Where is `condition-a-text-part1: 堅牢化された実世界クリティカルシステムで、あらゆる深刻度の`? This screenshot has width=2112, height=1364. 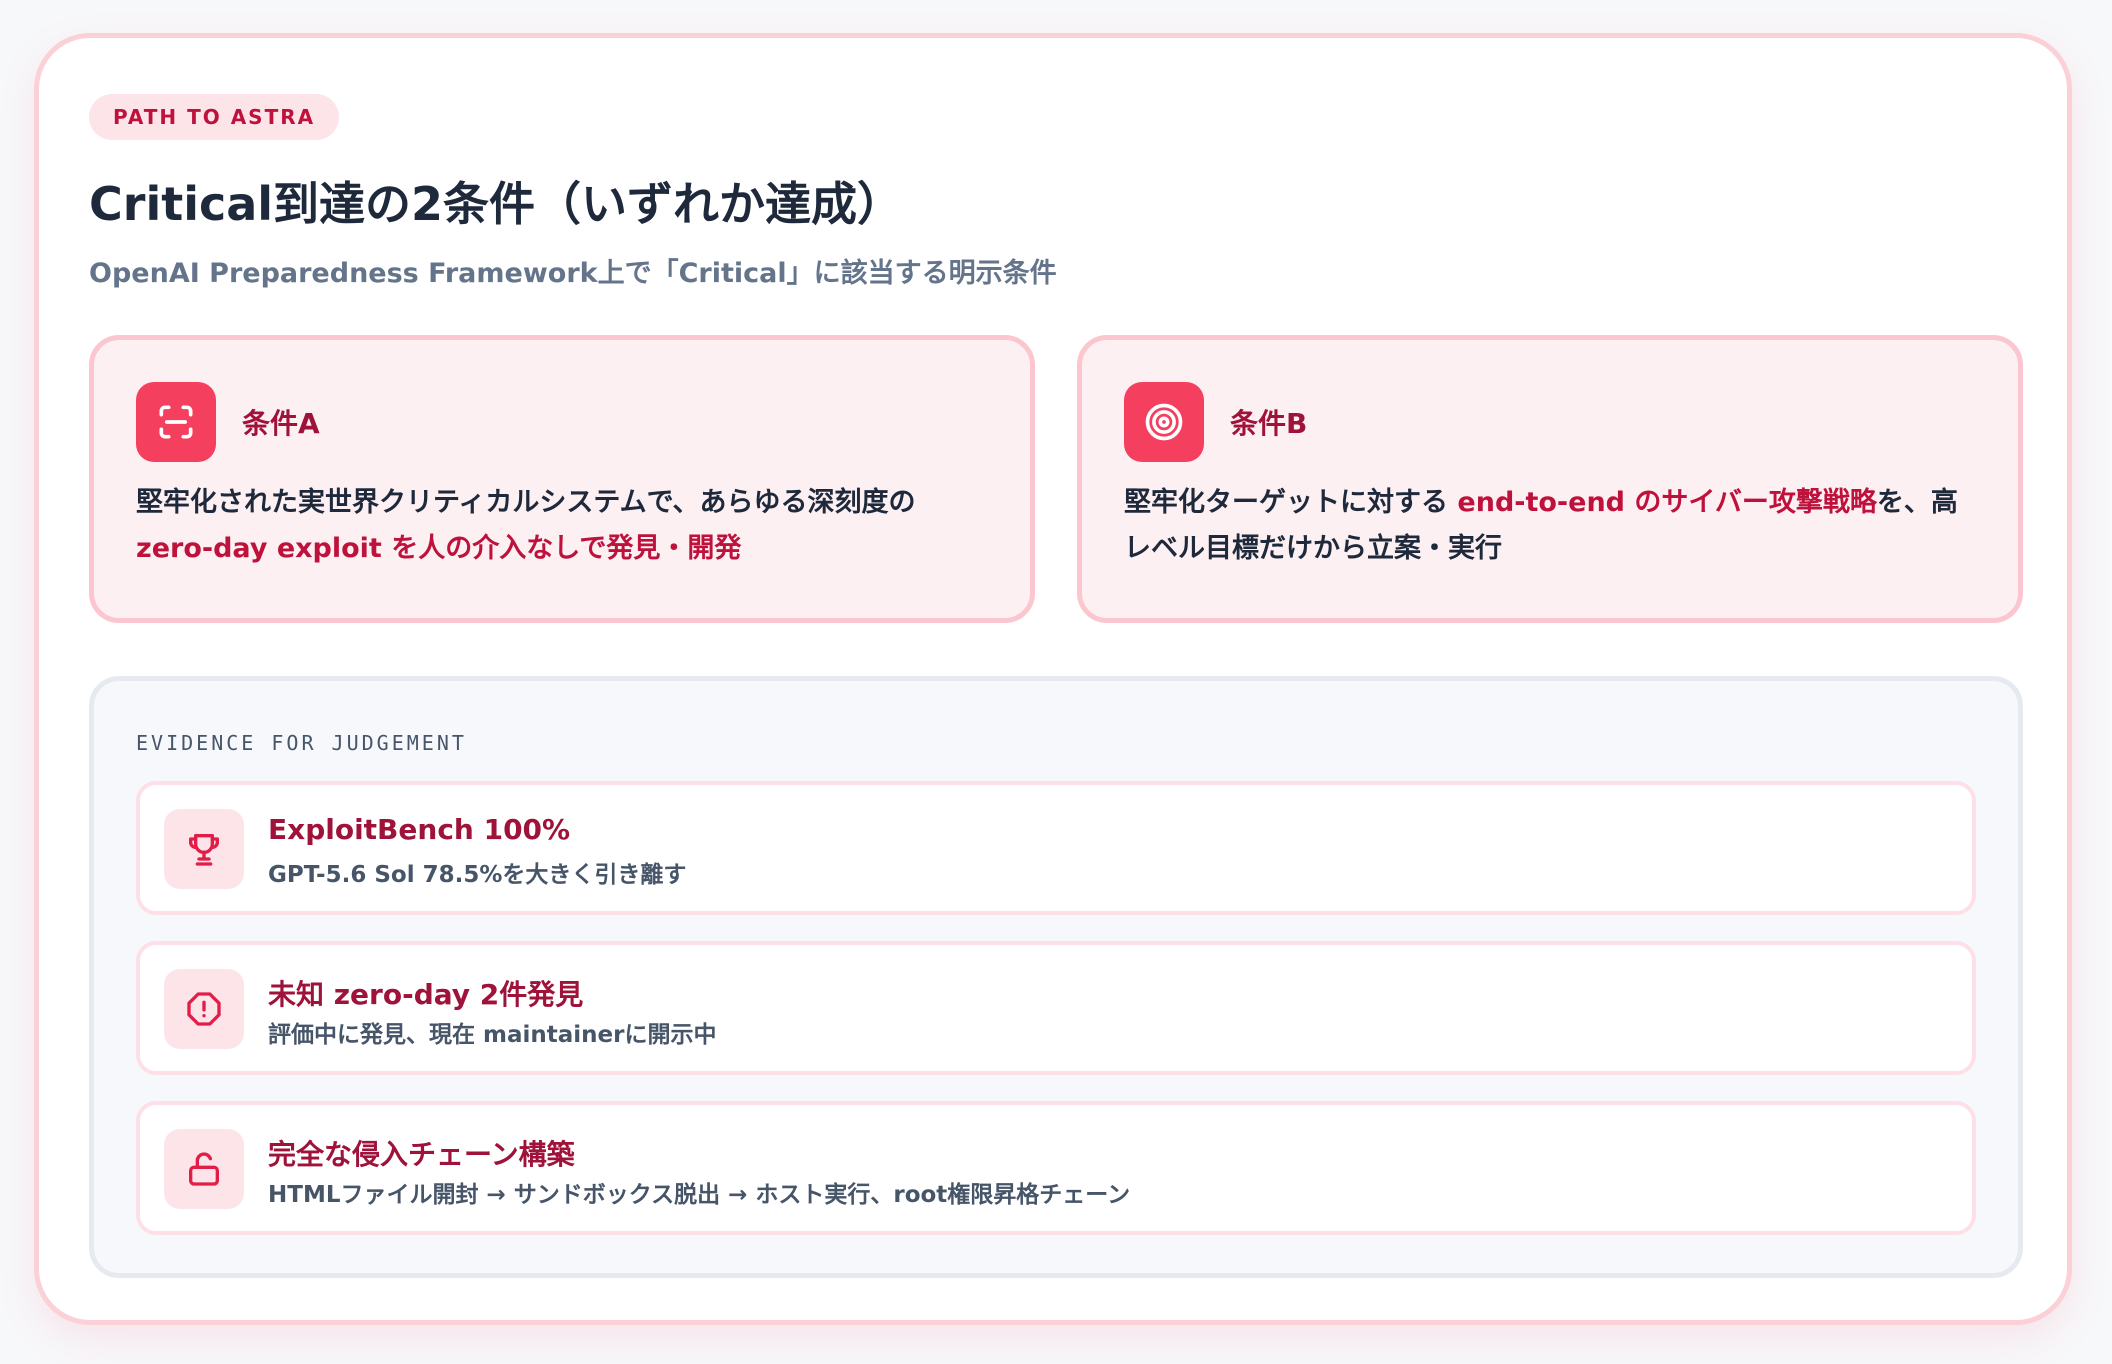 condition-a-text-part1: 堅牢化された実世界クリティカルシステムで、あらゆる深刻度の is located at coordinates (526, 502).